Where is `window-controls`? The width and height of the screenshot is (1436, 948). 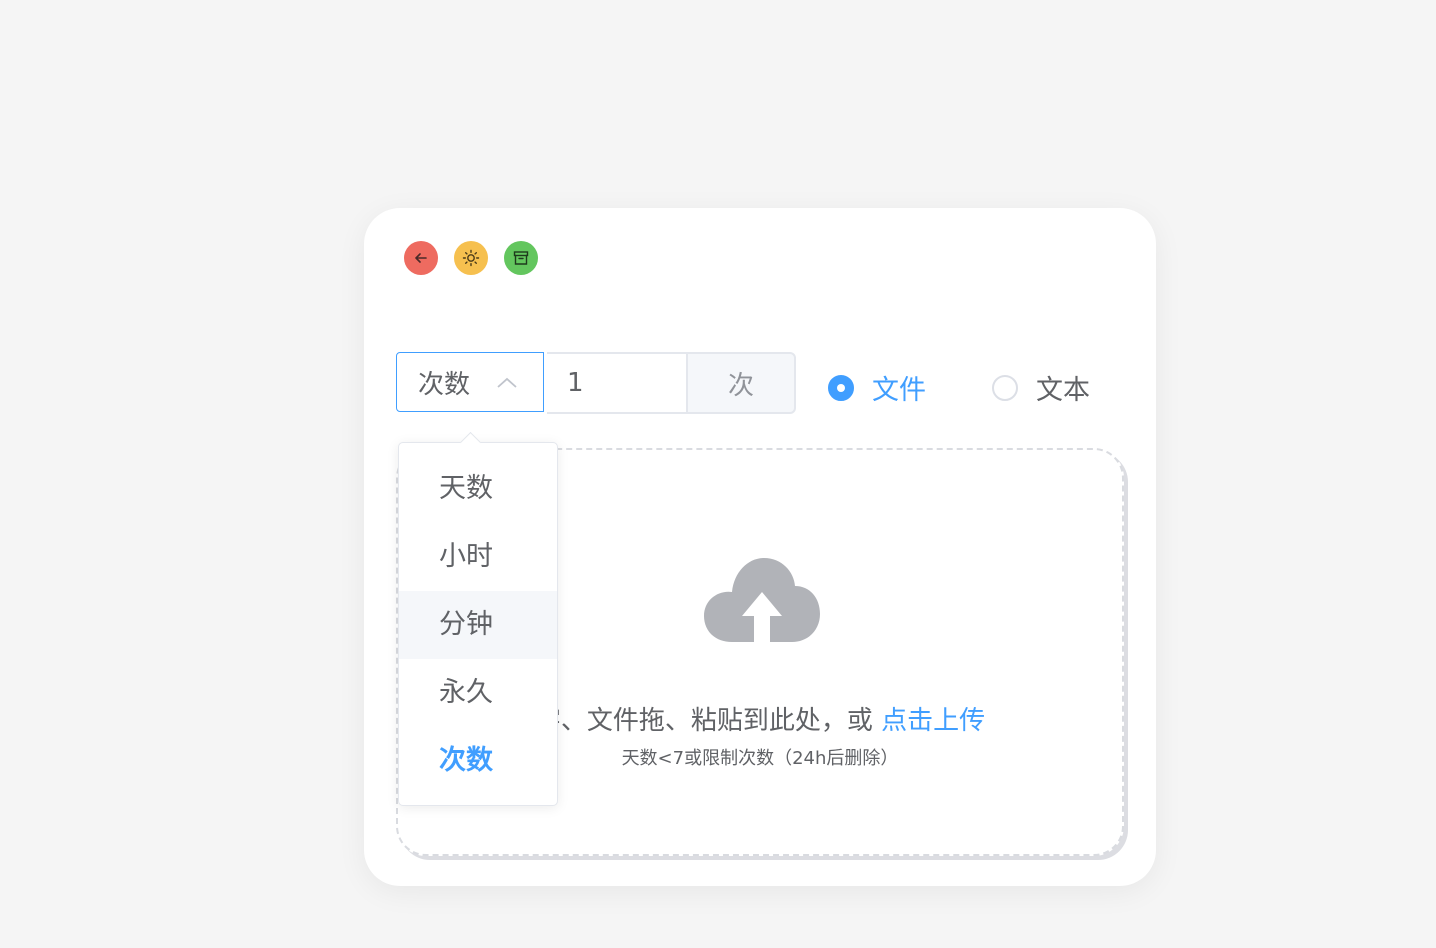 window-controls is located at coordinates (471, 258).